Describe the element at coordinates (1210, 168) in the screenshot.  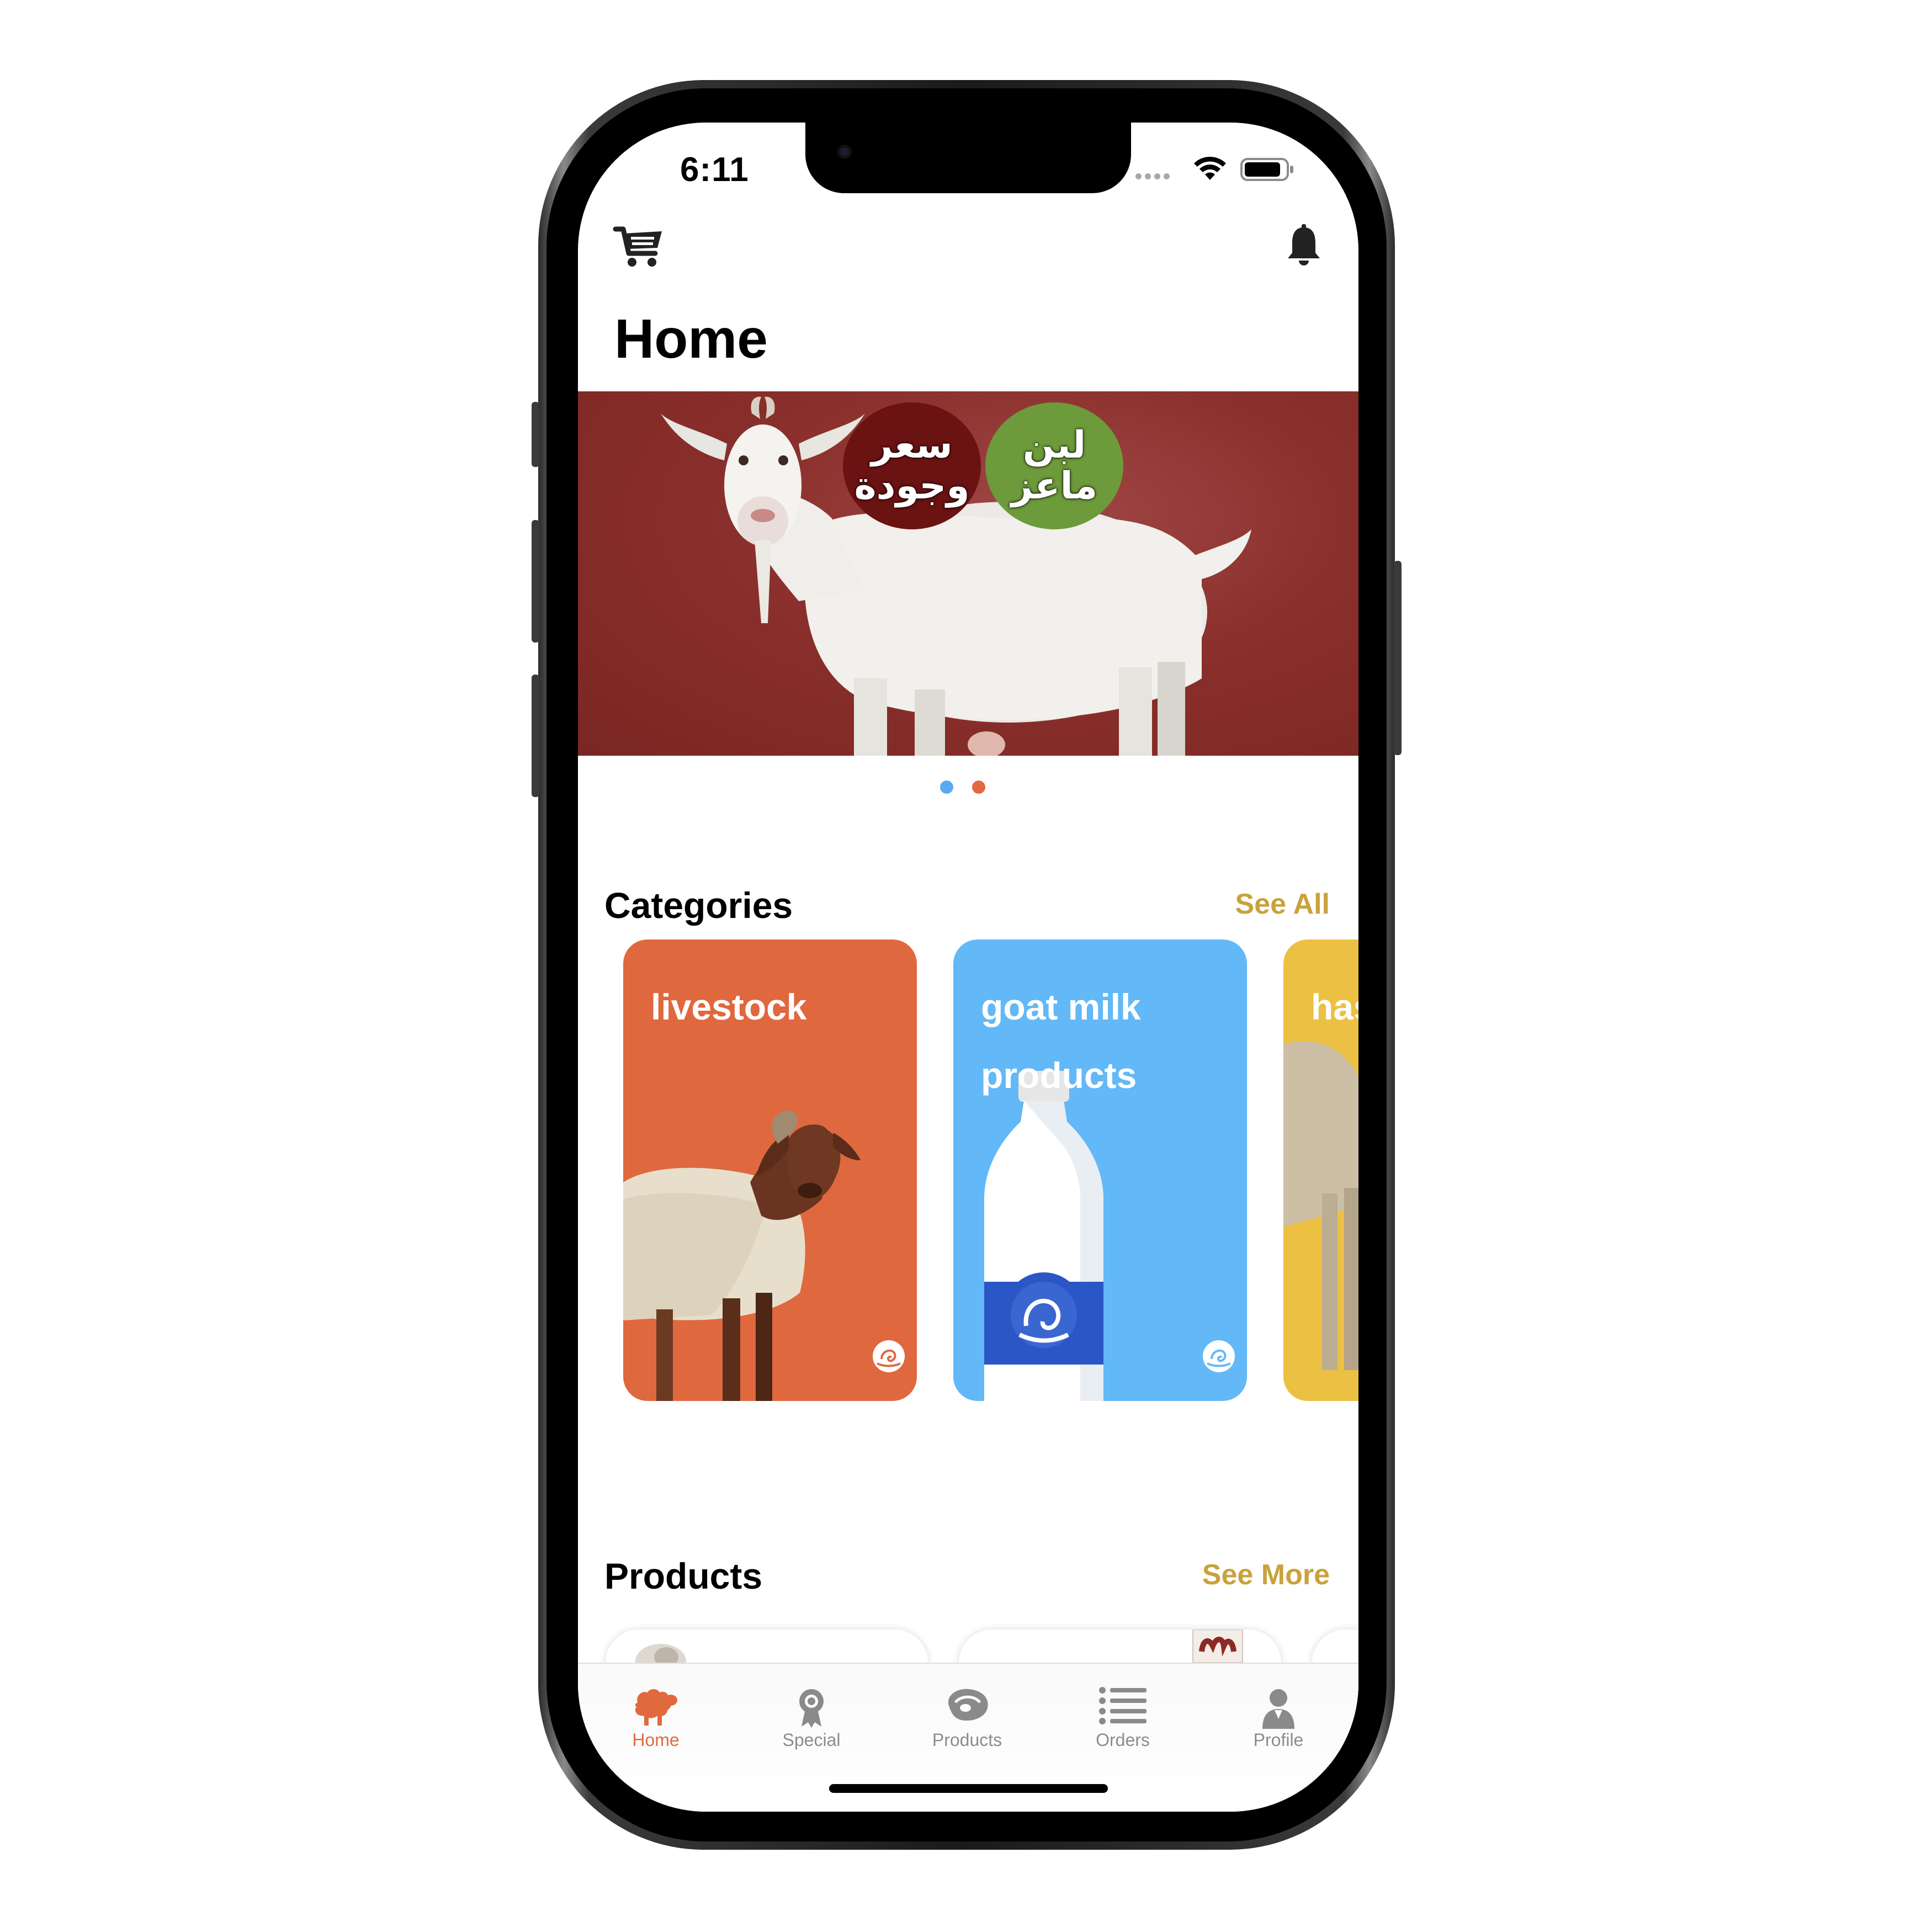
I see `wifi-icon` at that location.